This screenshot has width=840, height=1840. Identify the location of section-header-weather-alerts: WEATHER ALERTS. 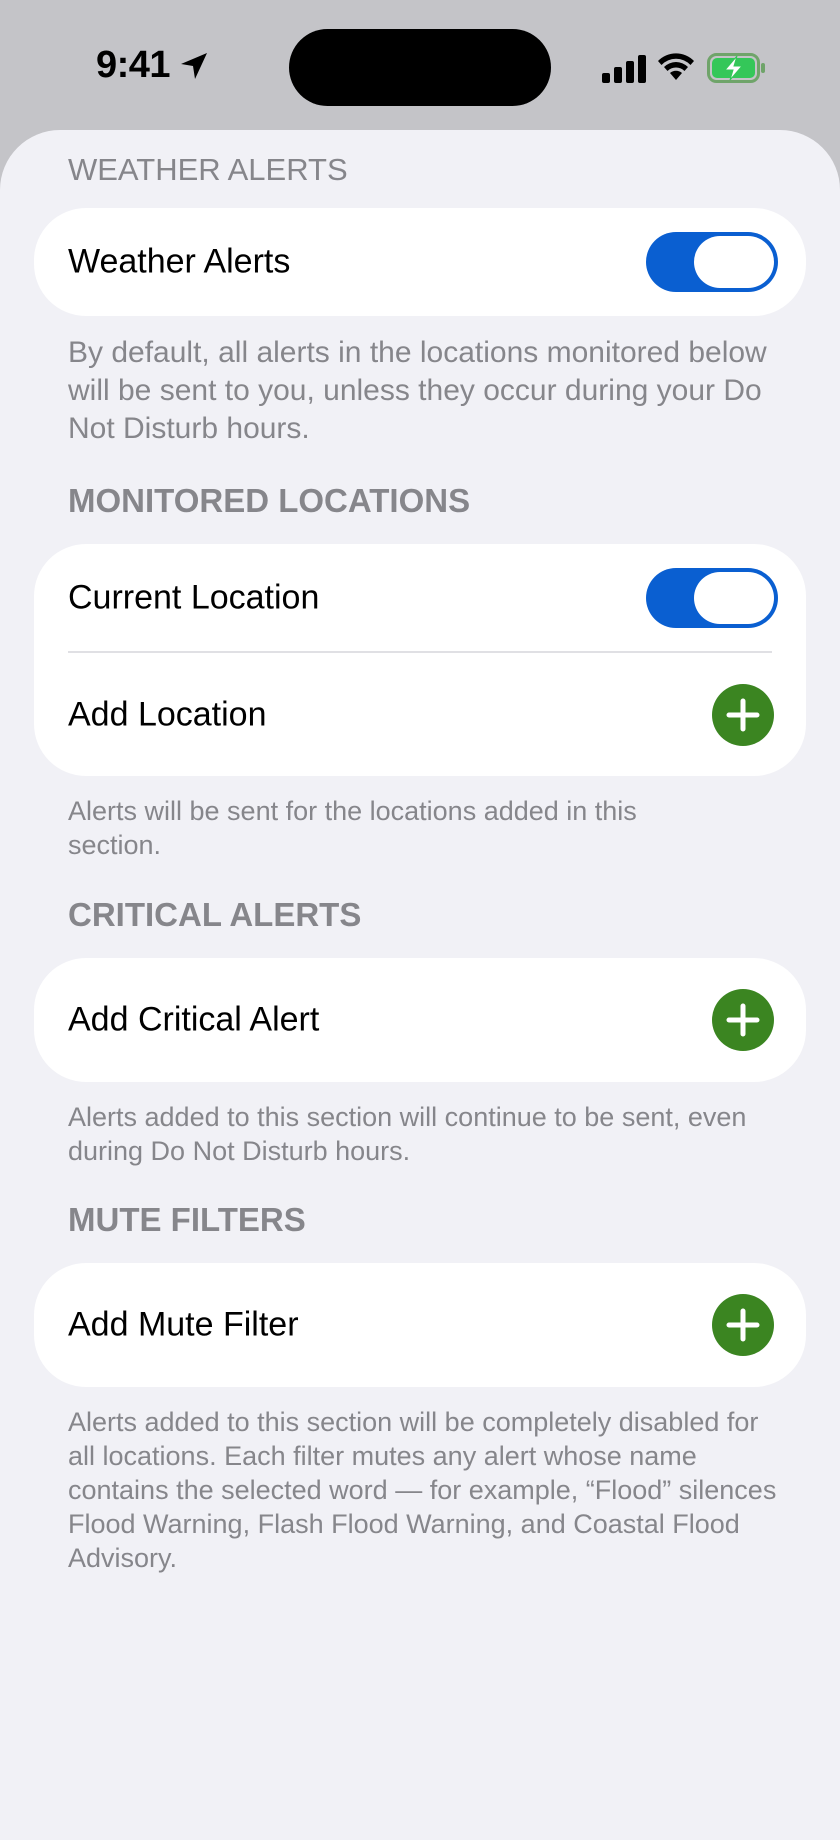
(208, 169).